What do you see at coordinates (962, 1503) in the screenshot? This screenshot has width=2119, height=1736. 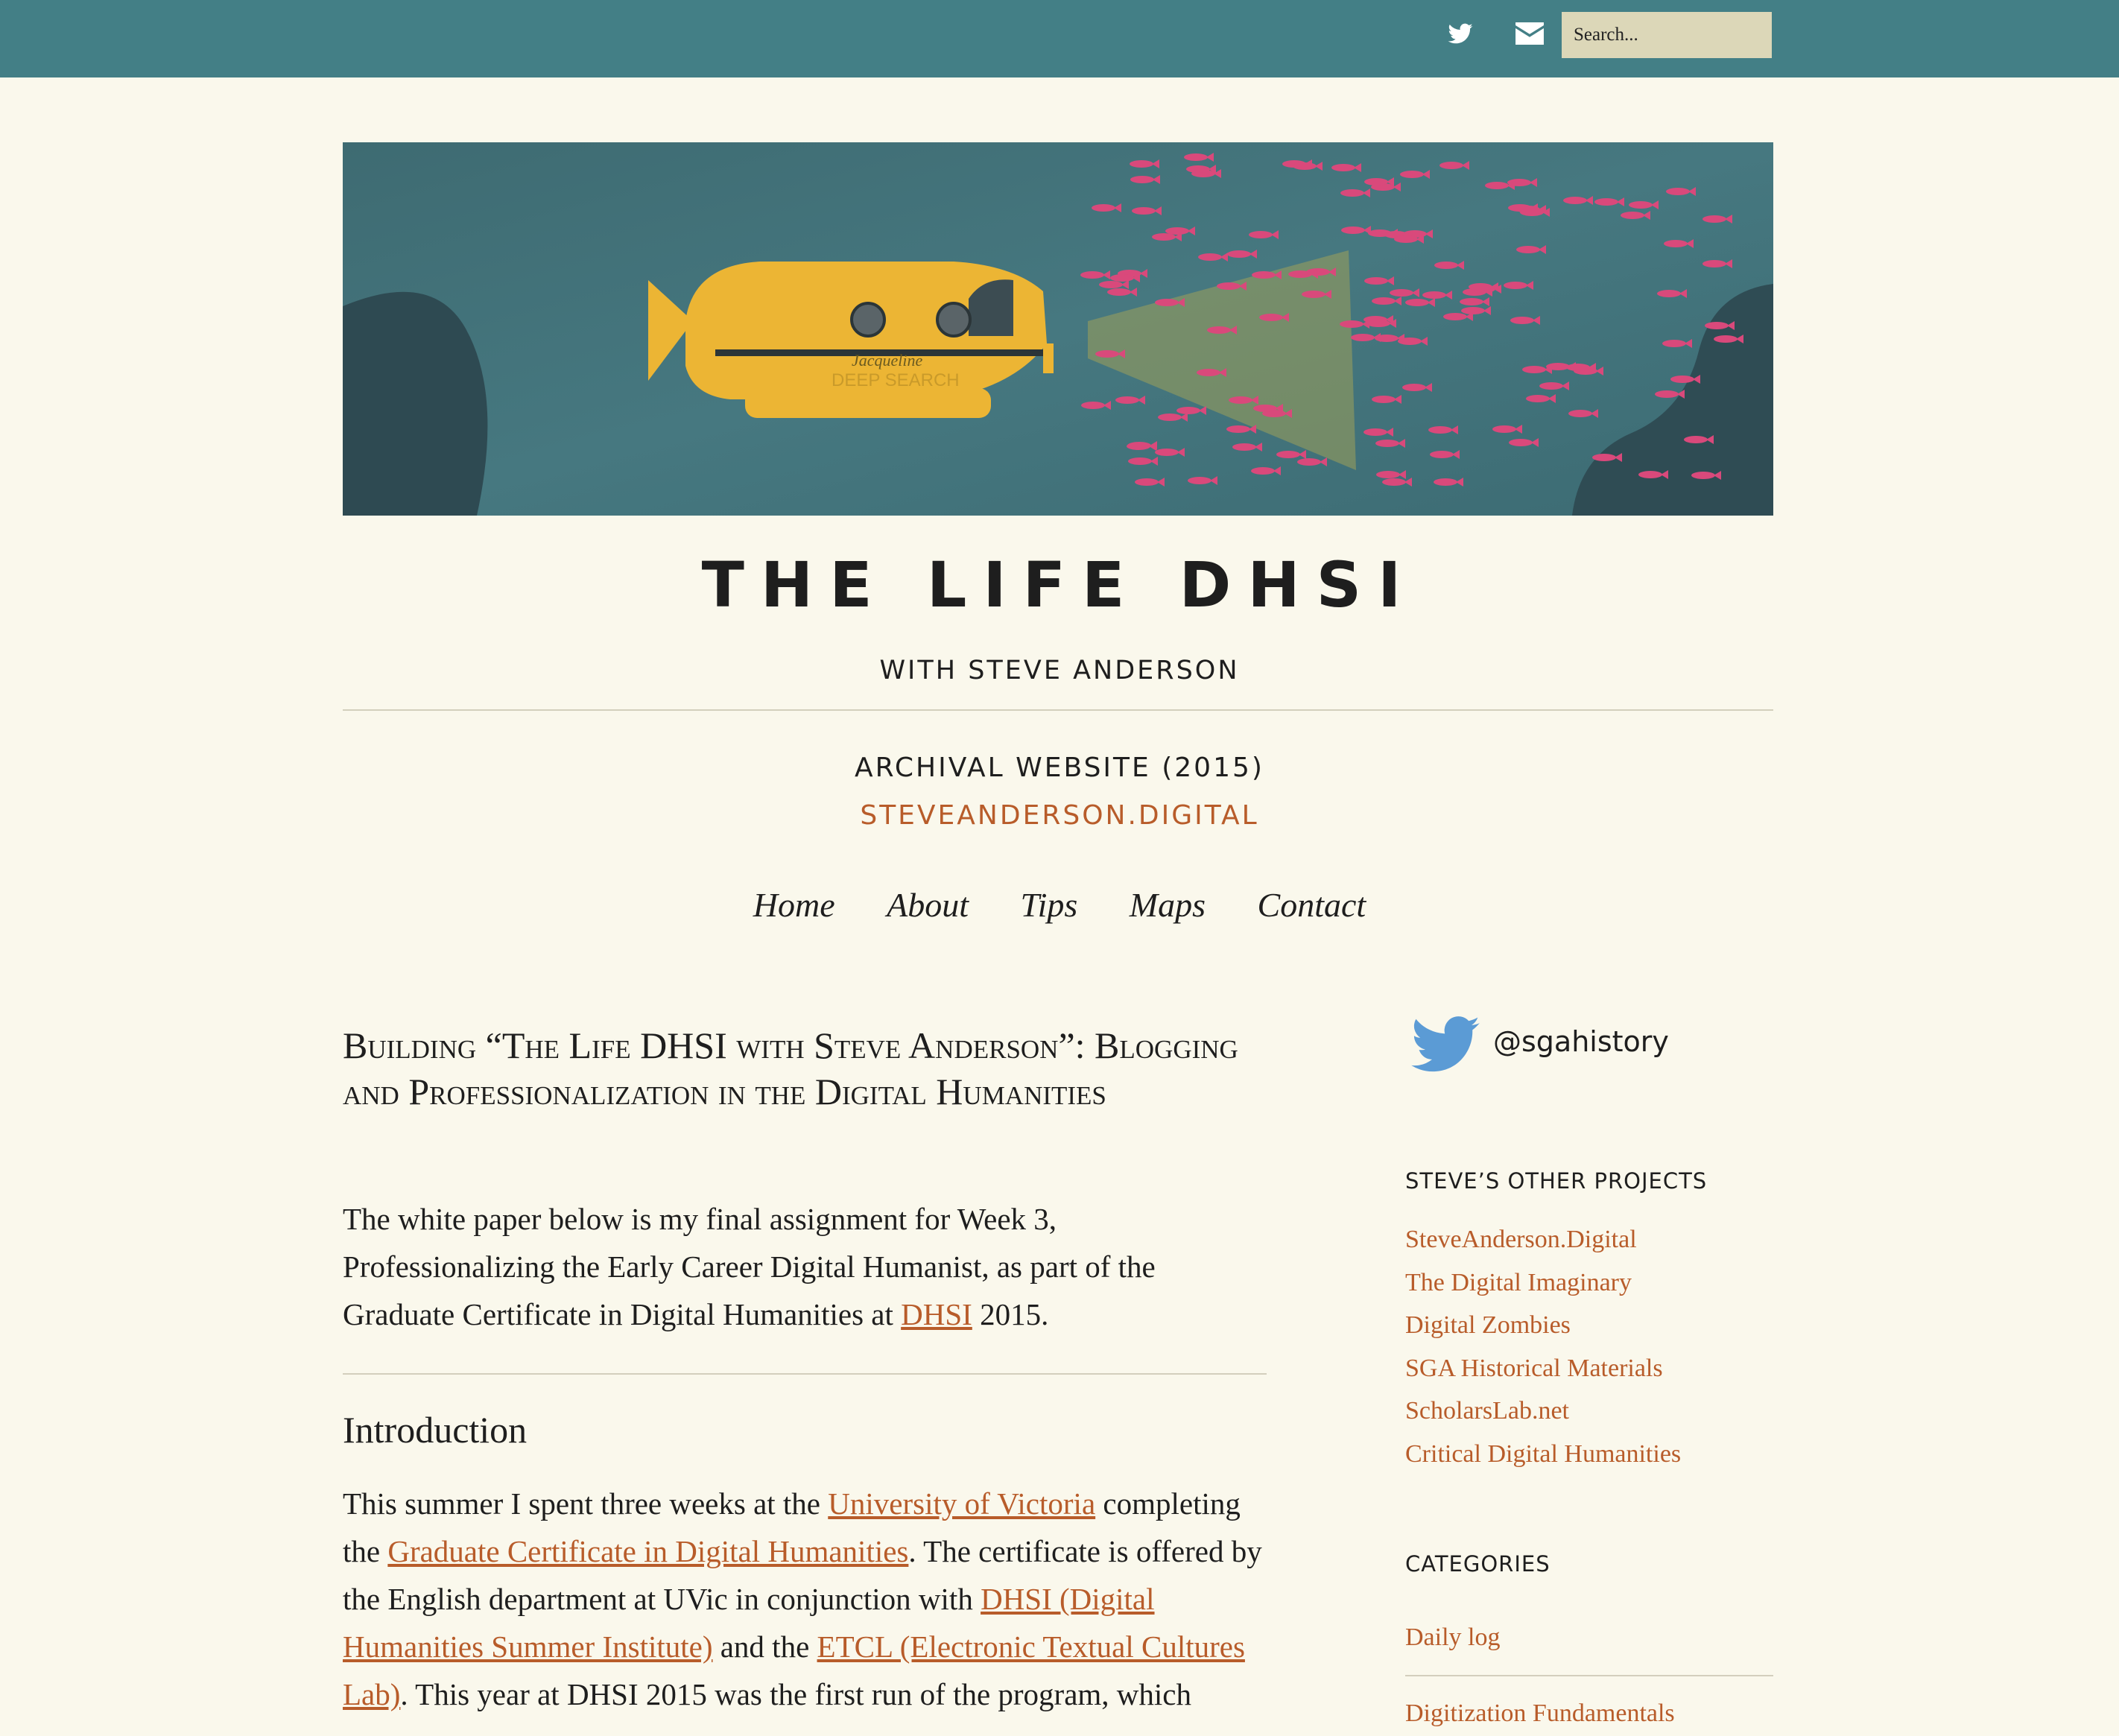 I see `uvic-link: University of Victoria` at bounding box center [962, 1503].